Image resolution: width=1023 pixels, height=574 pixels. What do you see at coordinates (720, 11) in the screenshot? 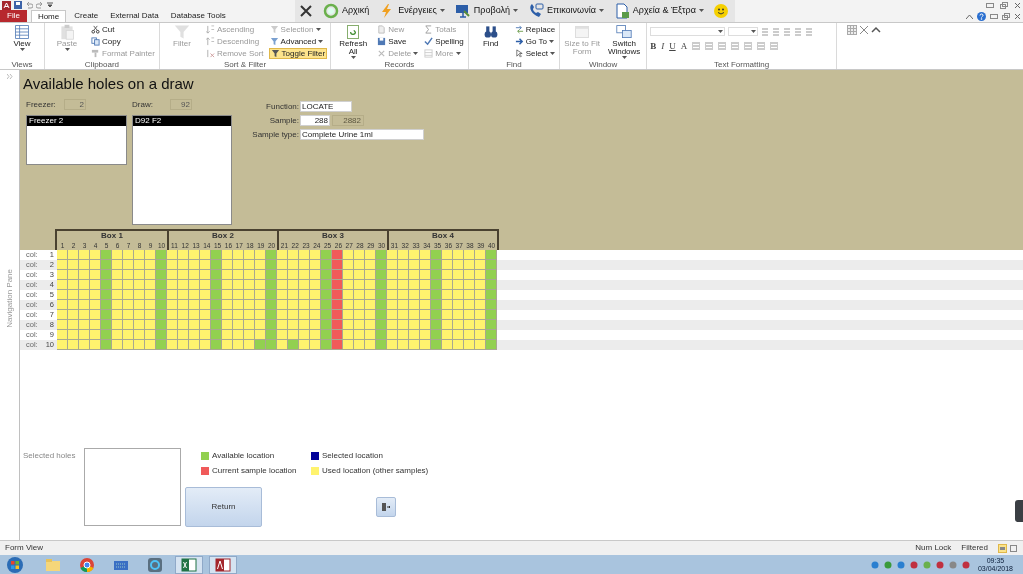
I see `smiley-icon` at bounding box center [720, 11].